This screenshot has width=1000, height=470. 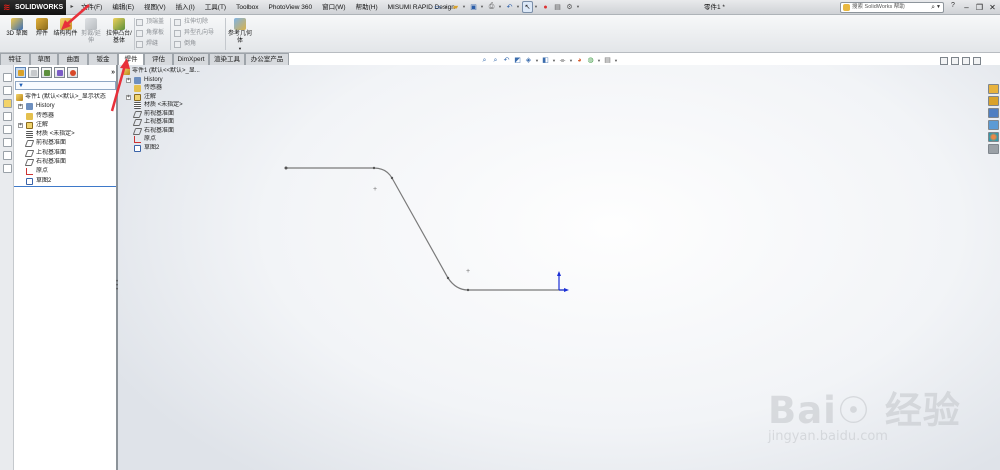 What do you see at coordinates (517, 60) in the screenshot?
I see `section-view-icon: ◩` at bounding box center [517, 60].